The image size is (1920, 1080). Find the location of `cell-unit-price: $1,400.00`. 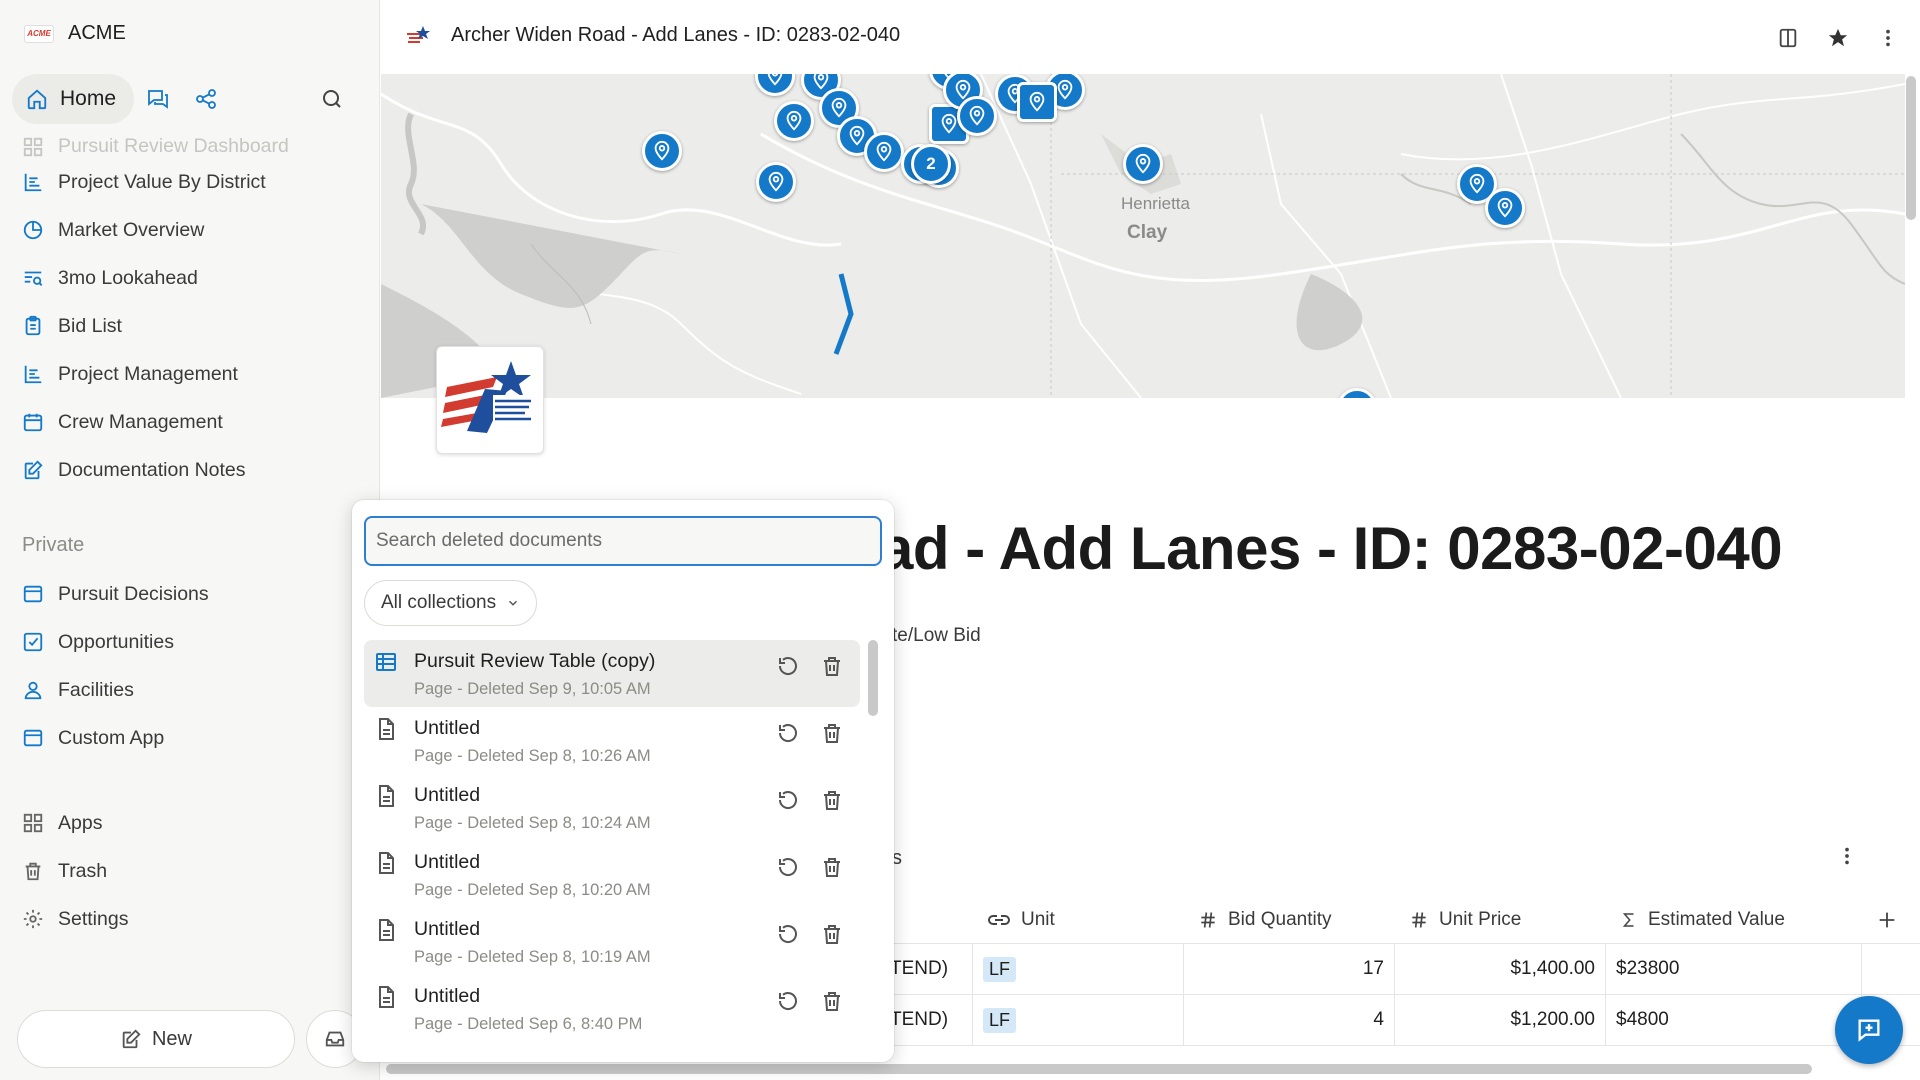

cell-unit-price: $1,400.00 is located at coordinates (1500, 969).